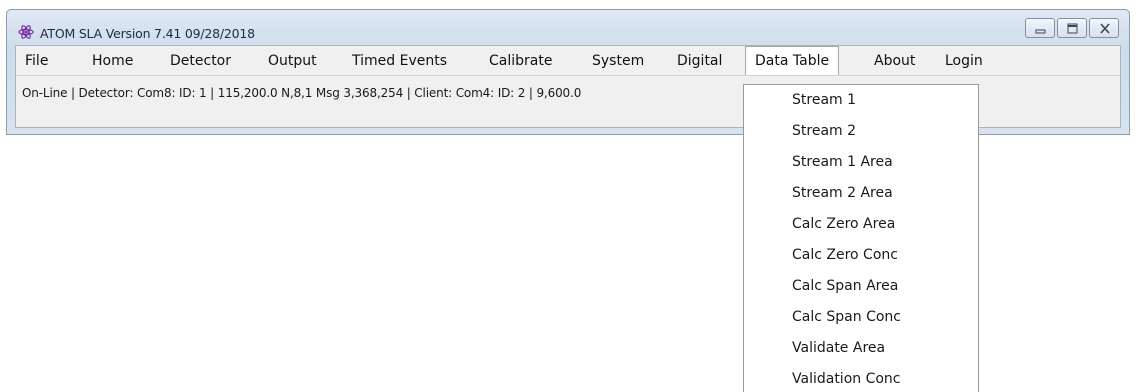  I want to click on menu-digital: Digital, so click(699, 61).